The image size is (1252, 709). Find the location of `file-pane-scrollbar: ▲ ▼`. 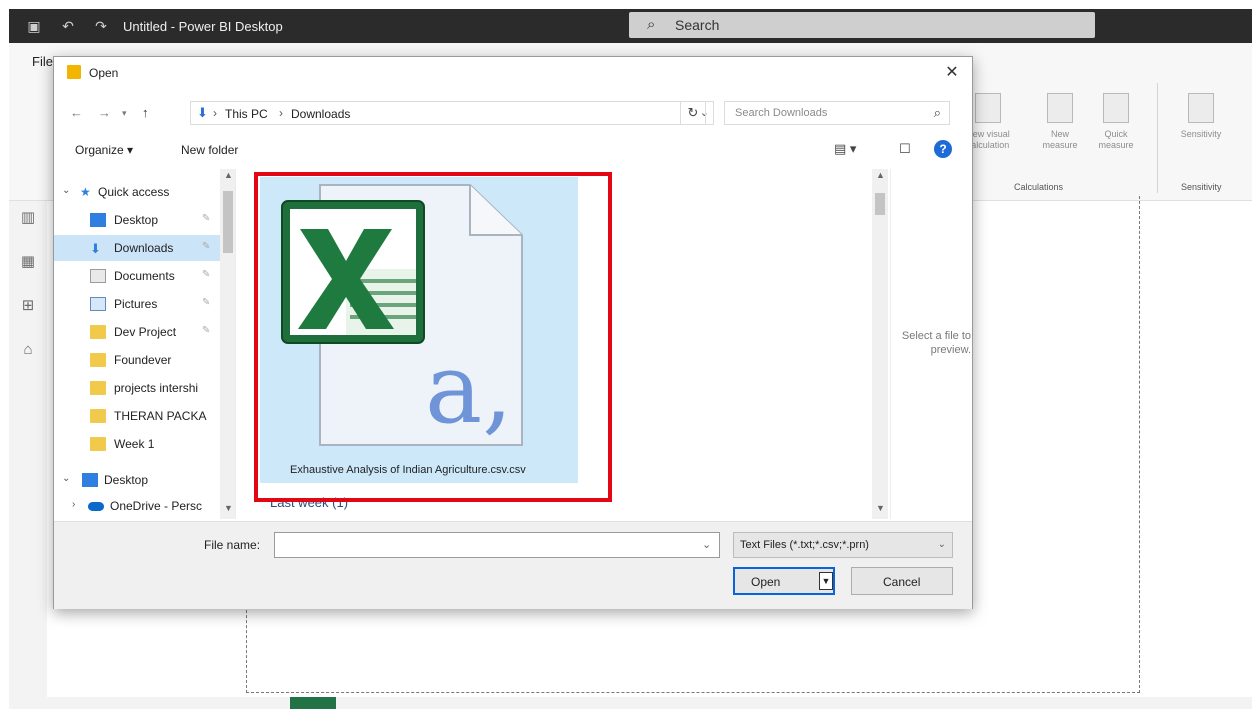

file-pane-scrollbar: ▲ ▼ is located at coordinates (880, 344).